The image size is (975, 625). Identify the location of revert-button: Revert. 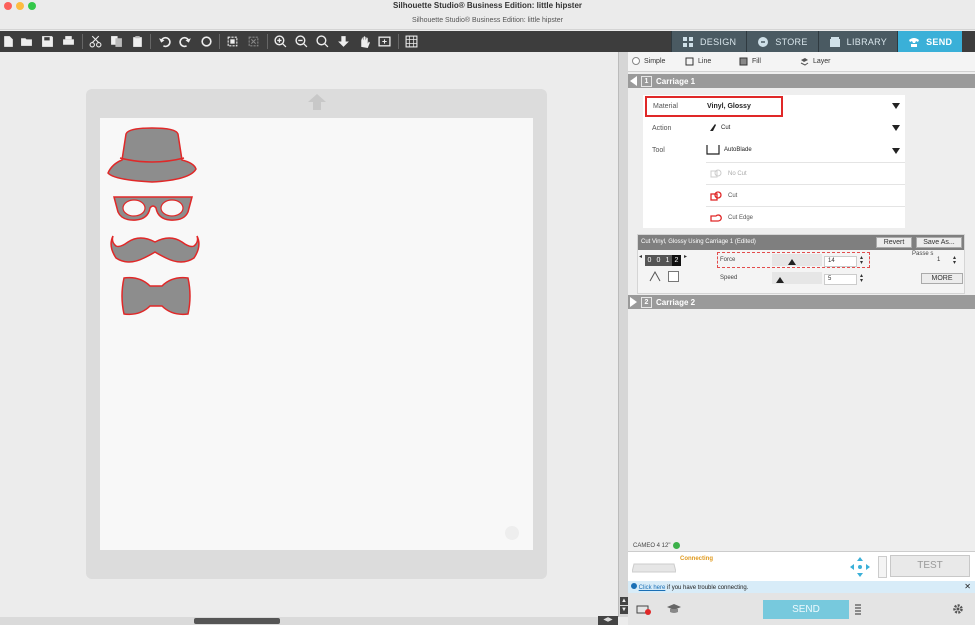
(894, 242).